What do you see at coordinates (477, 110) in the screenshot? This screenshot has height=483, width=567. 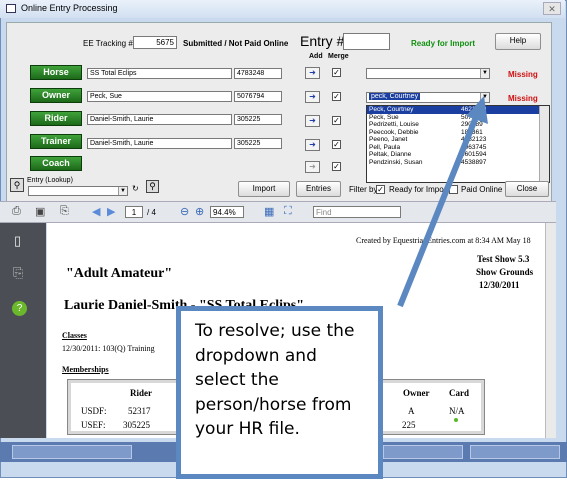 I see `arrow-head` at bounding box center [477, 110].